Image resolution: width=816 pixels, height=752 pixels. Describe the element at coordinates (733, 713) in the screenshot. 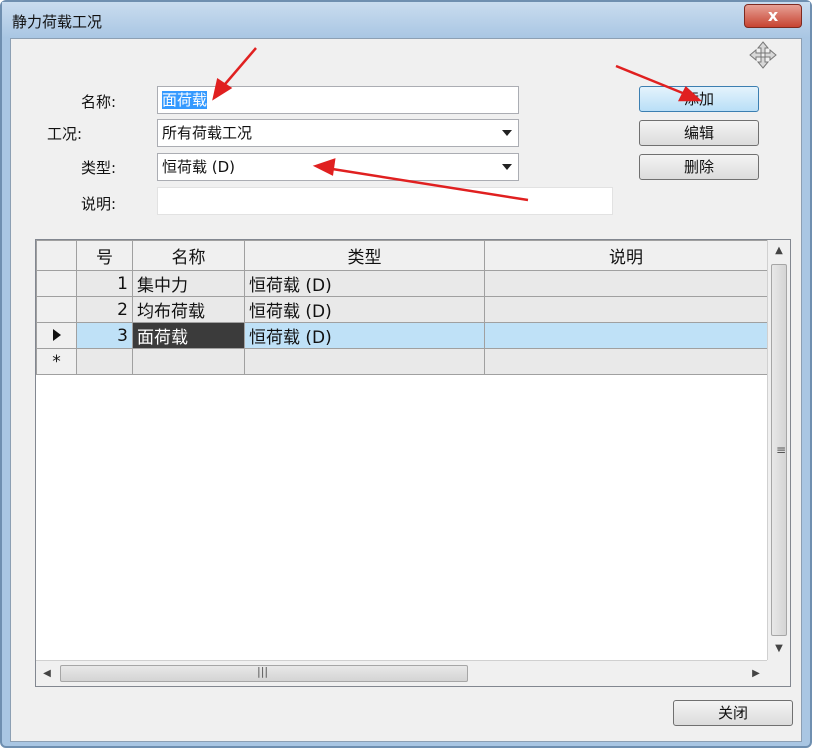

I see `close-button: 关闭` at that location.